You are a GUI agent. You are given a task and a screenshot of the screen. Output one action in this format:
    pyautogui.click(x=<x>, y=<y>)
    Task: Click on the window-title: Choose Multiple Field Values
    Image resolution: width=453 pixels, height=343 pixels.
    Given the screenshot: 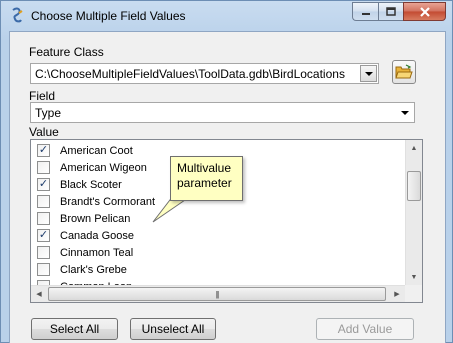 What is the action you would take?
    pyautogui.click(x=108, y=16)
    